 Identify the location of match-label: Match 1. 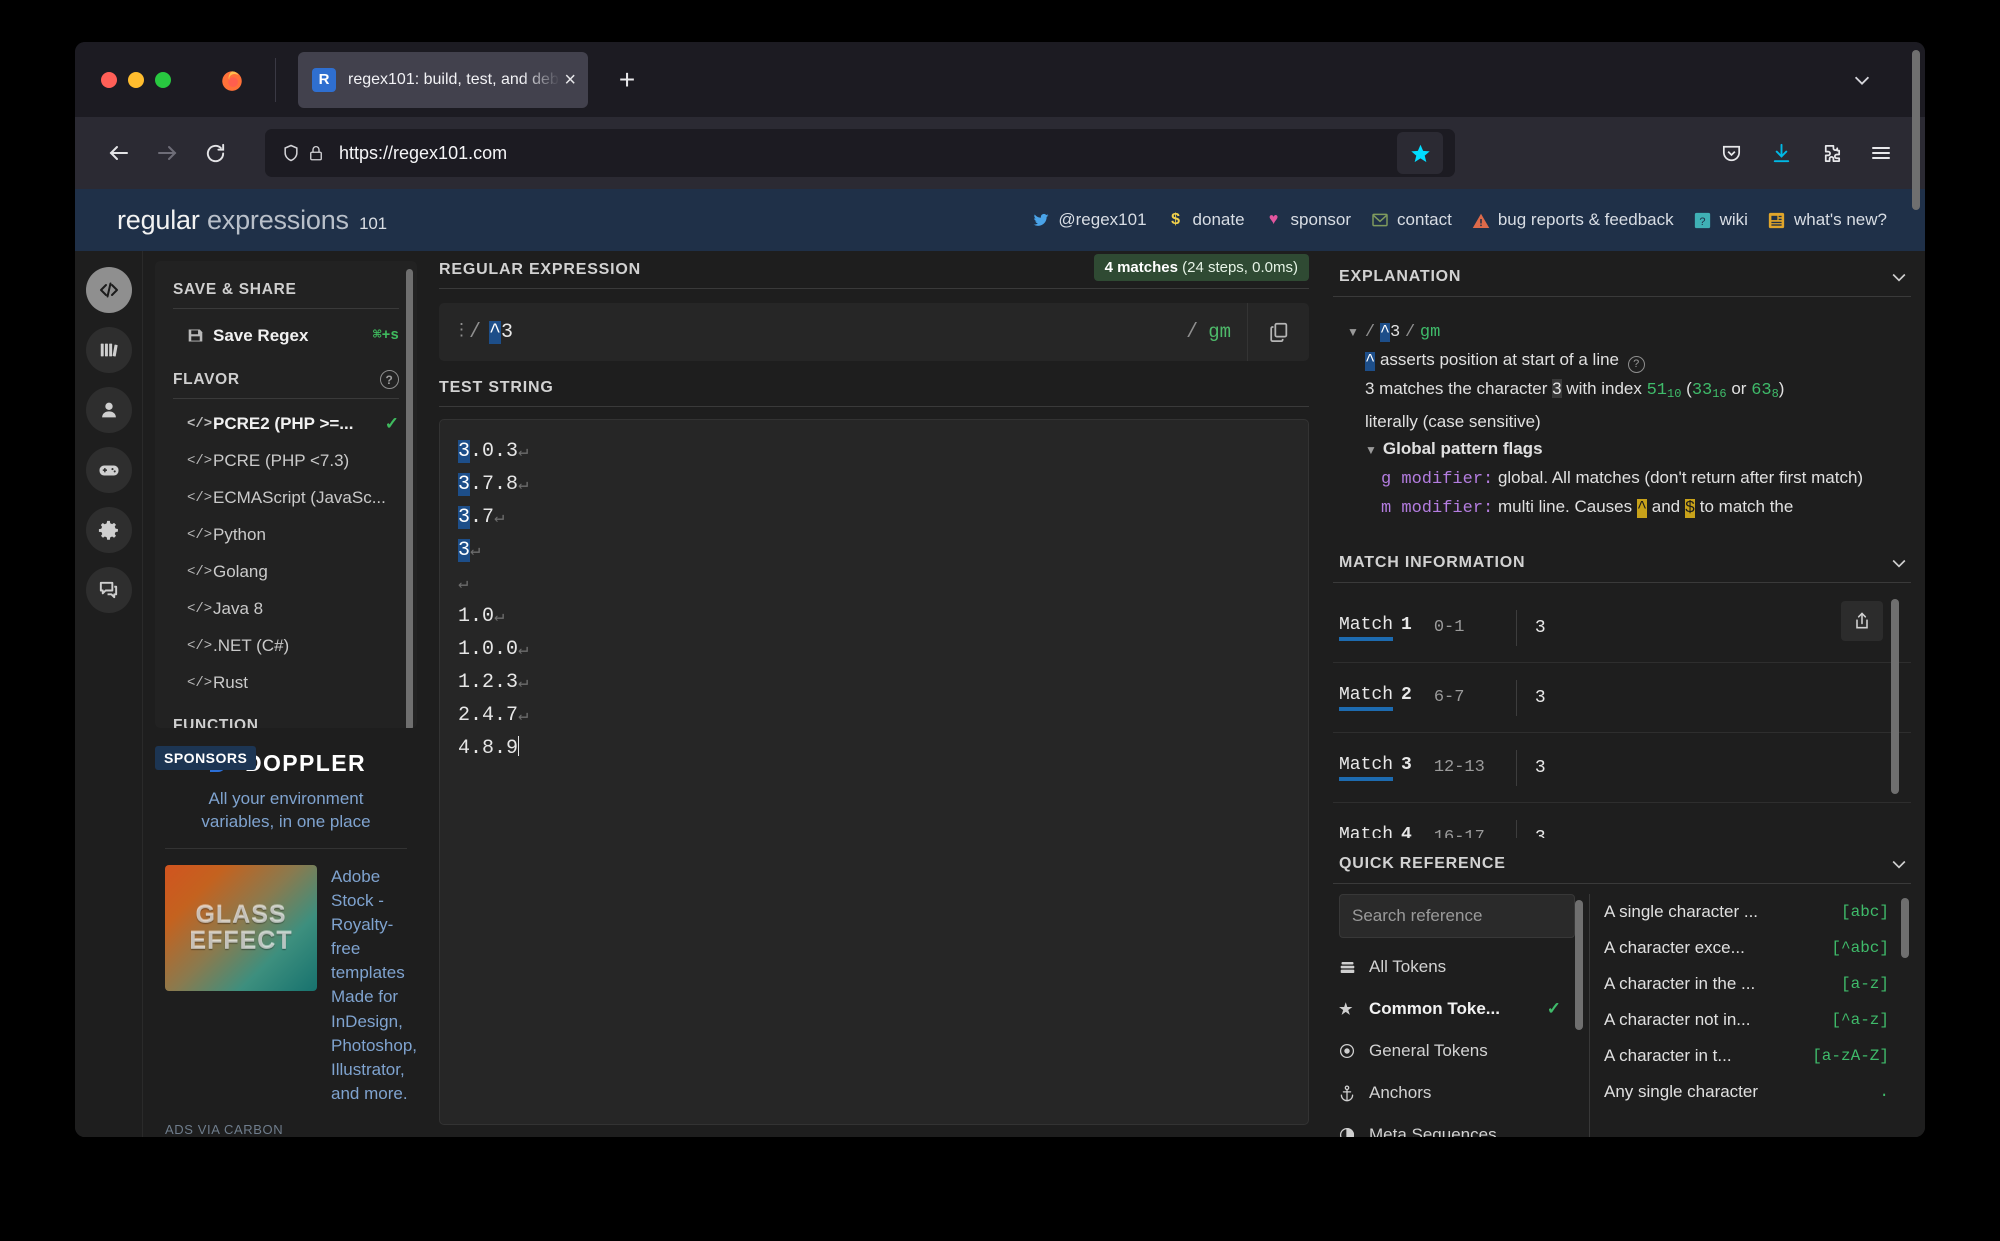
(1375, 628).